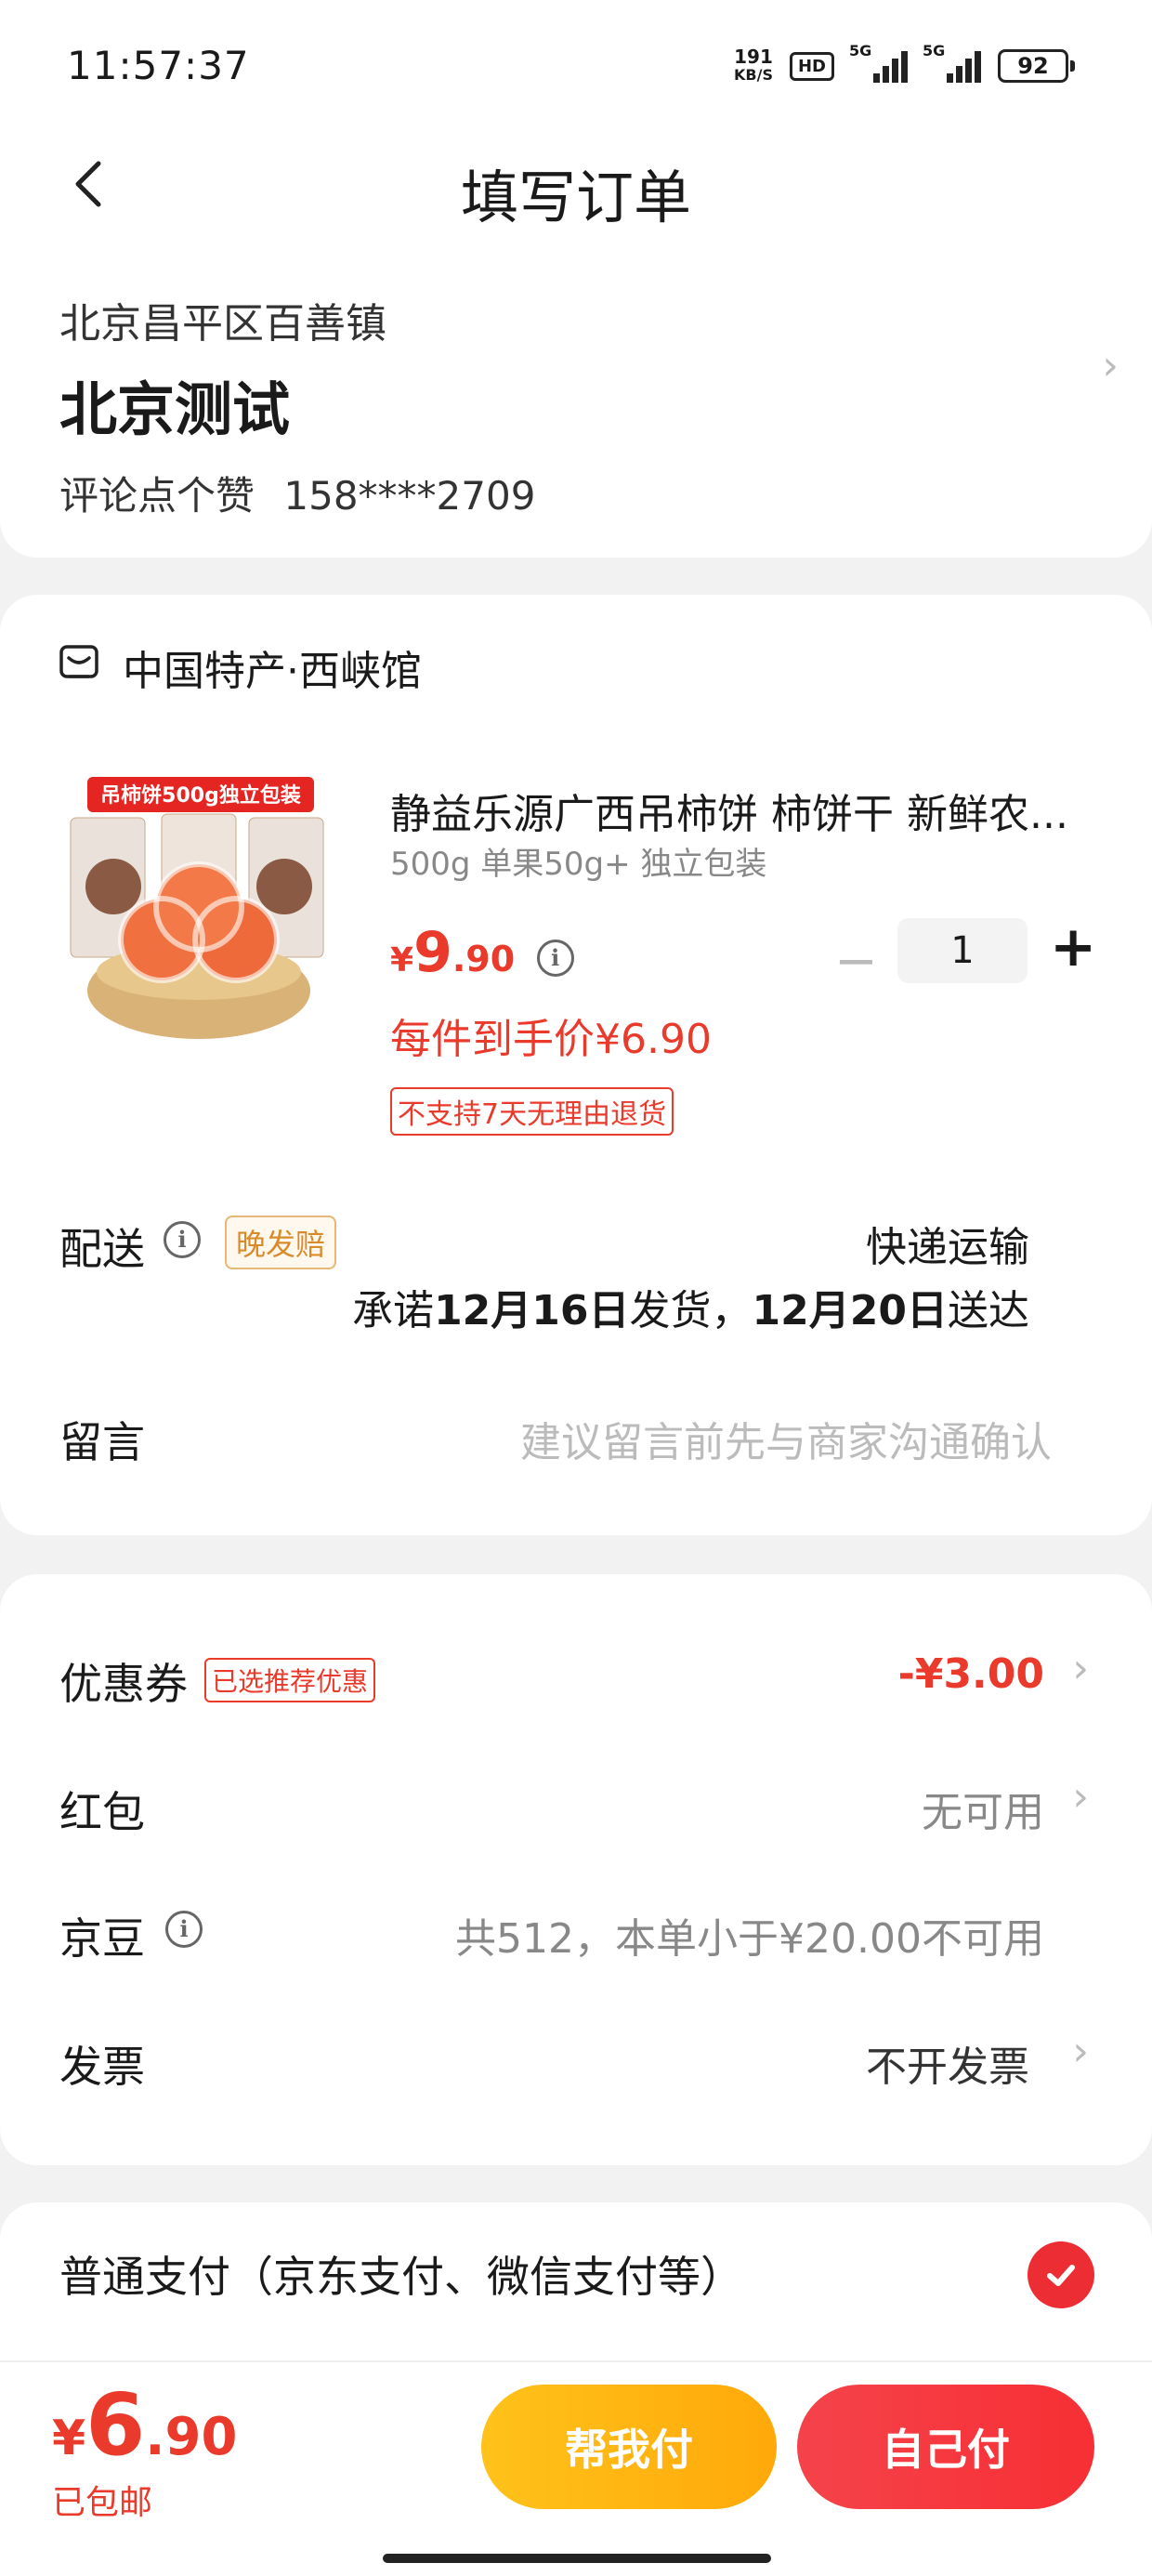 Image resolution: width=1152 pixels, height=2576 pixels. What do you see at coordinates (401, 2277) in the screenshot?
I see `payment-method-label: 普通支付（京东支付、微信支付等）` at bounding box center [401, 2277].